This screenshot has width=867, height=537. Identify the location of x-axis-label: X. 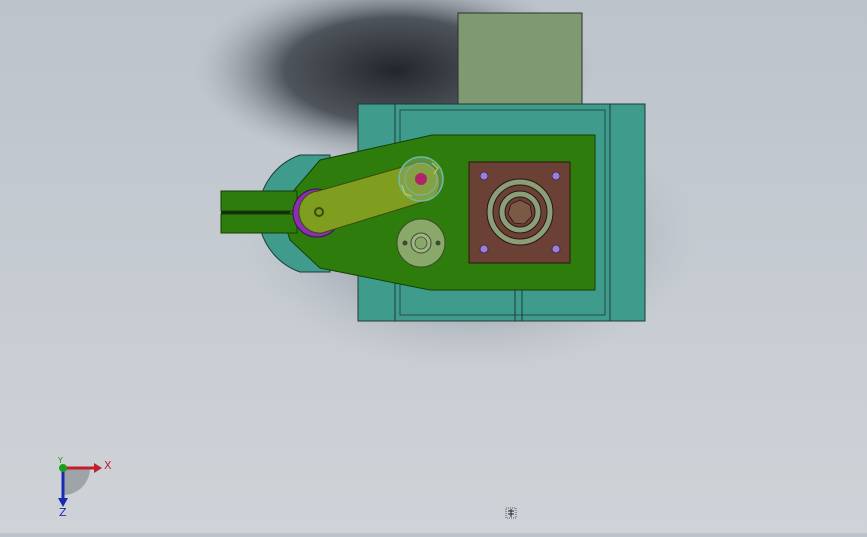
(108, 465).